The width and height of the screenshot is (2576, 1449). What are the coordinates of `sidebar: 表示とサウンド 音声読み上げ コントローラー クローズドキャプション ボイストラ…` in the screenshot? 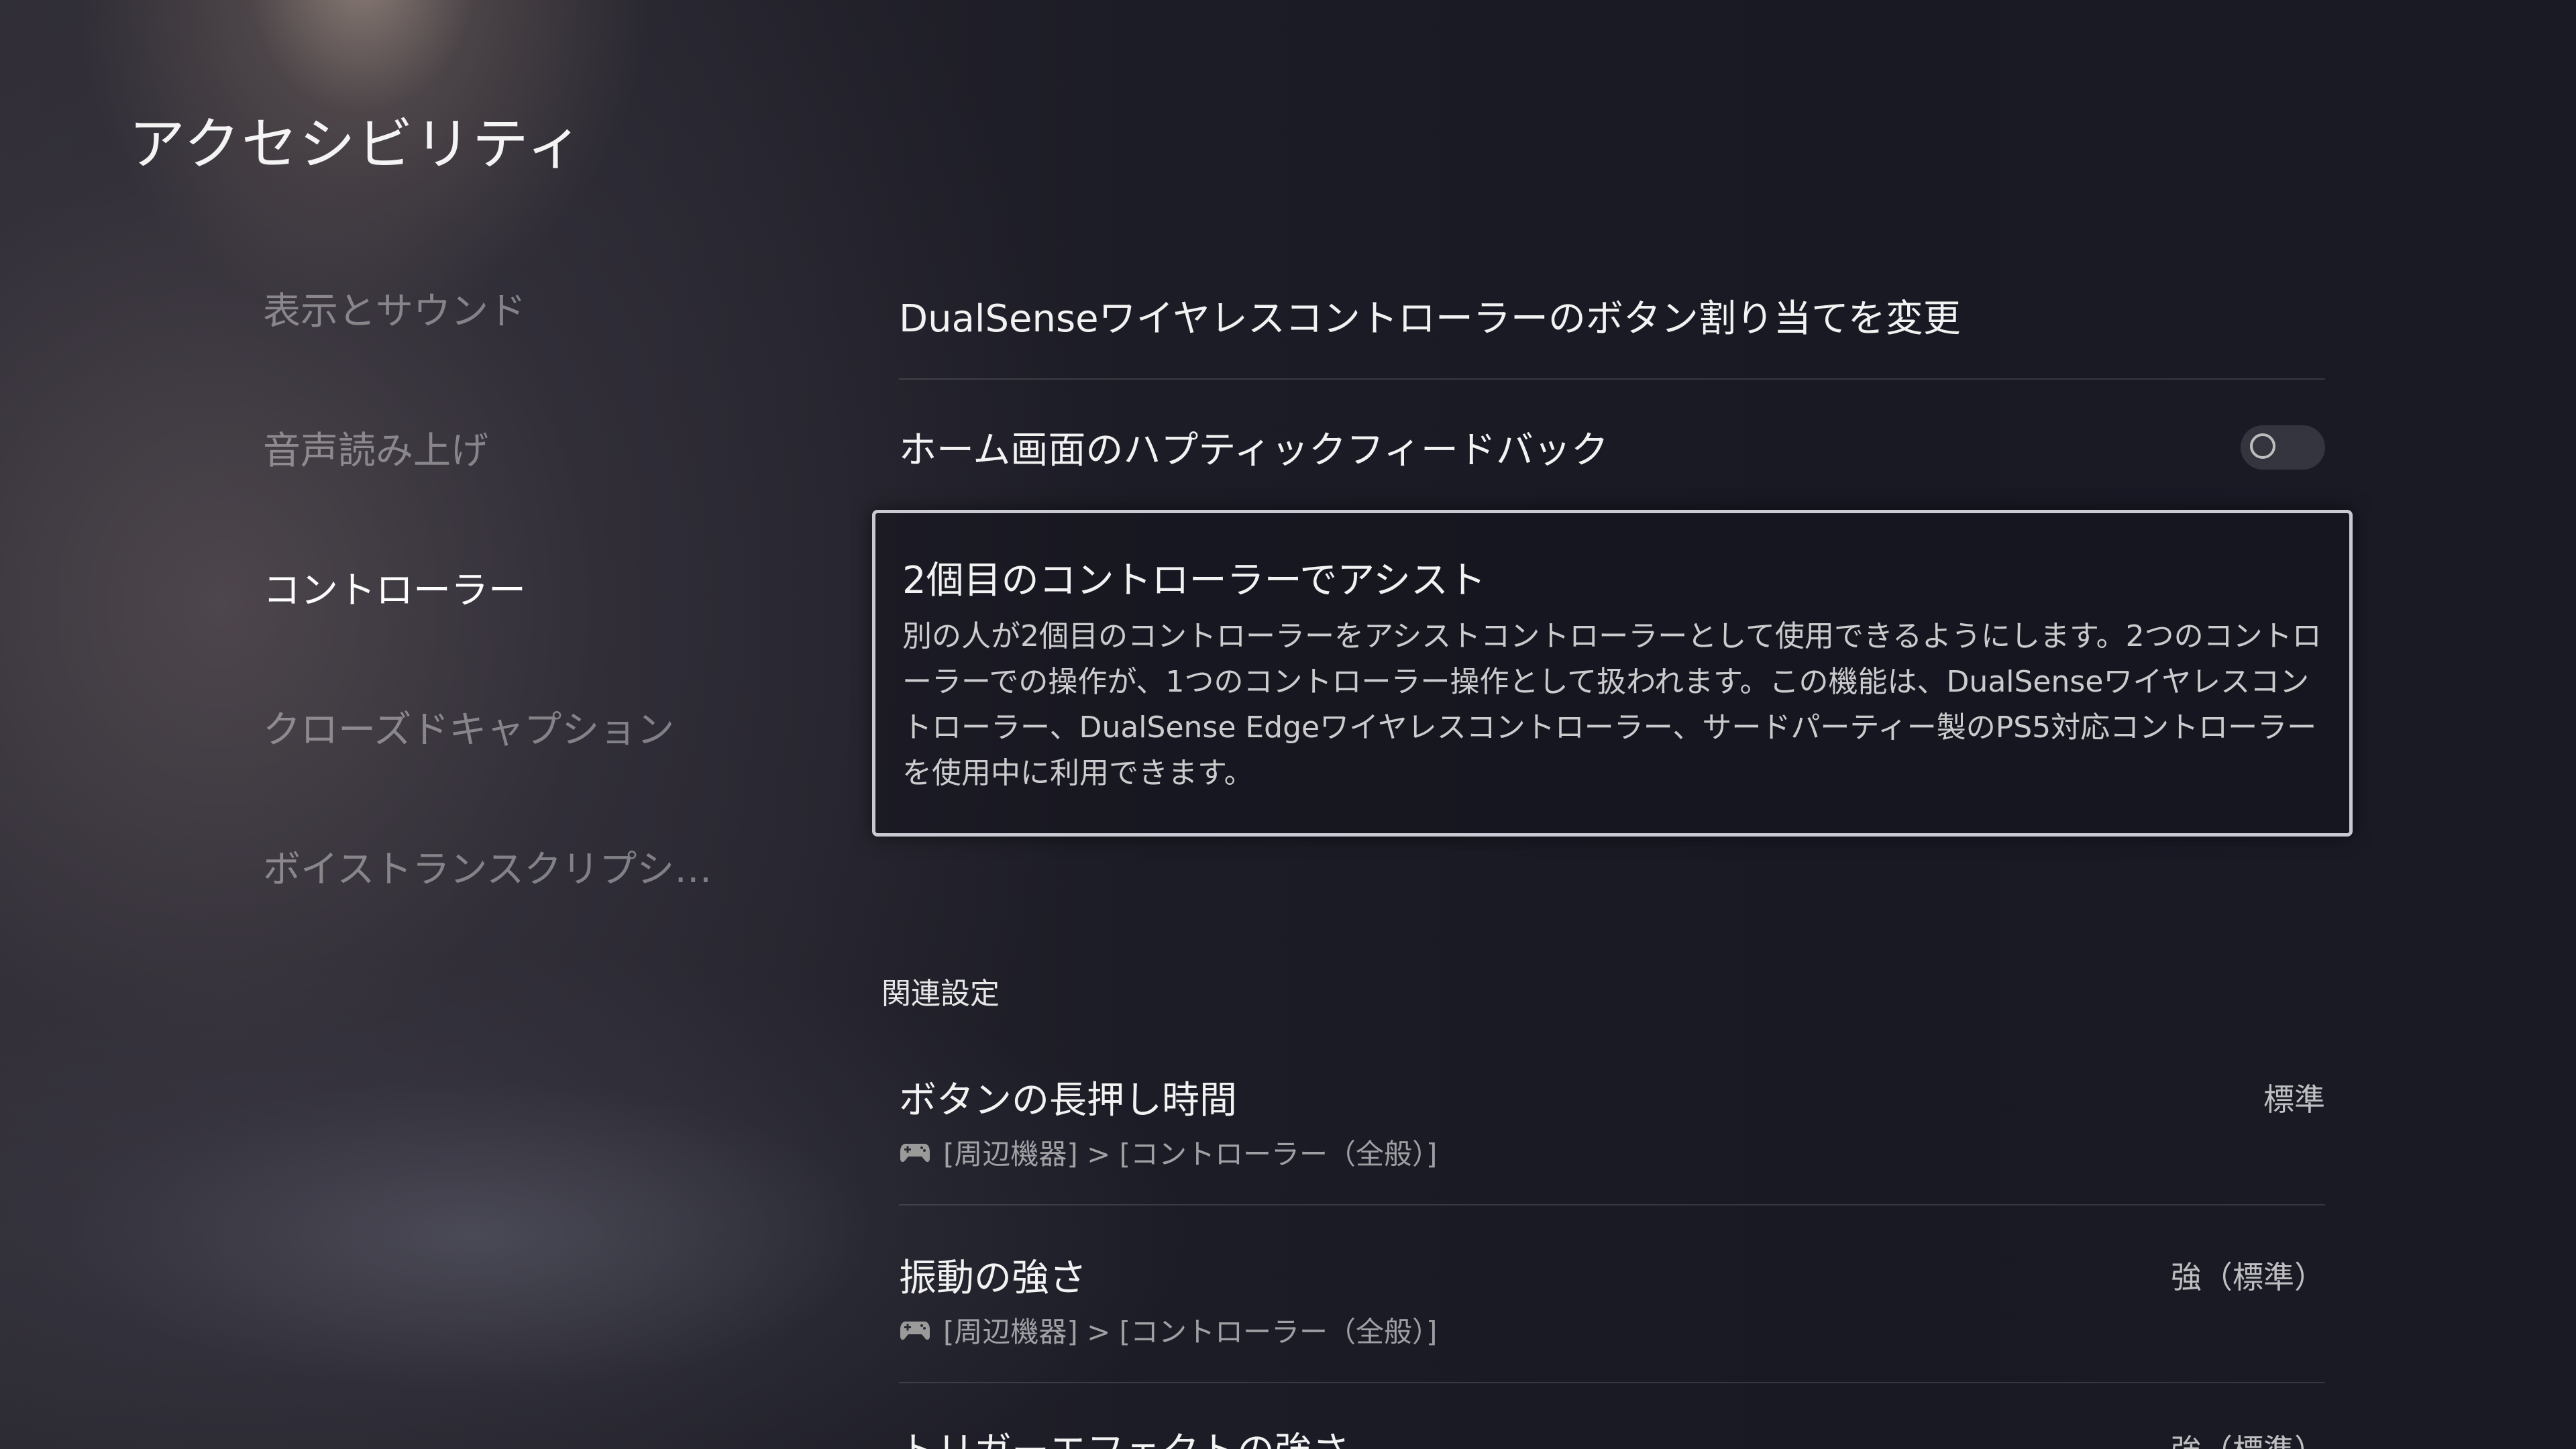 It's located at (498, 627).